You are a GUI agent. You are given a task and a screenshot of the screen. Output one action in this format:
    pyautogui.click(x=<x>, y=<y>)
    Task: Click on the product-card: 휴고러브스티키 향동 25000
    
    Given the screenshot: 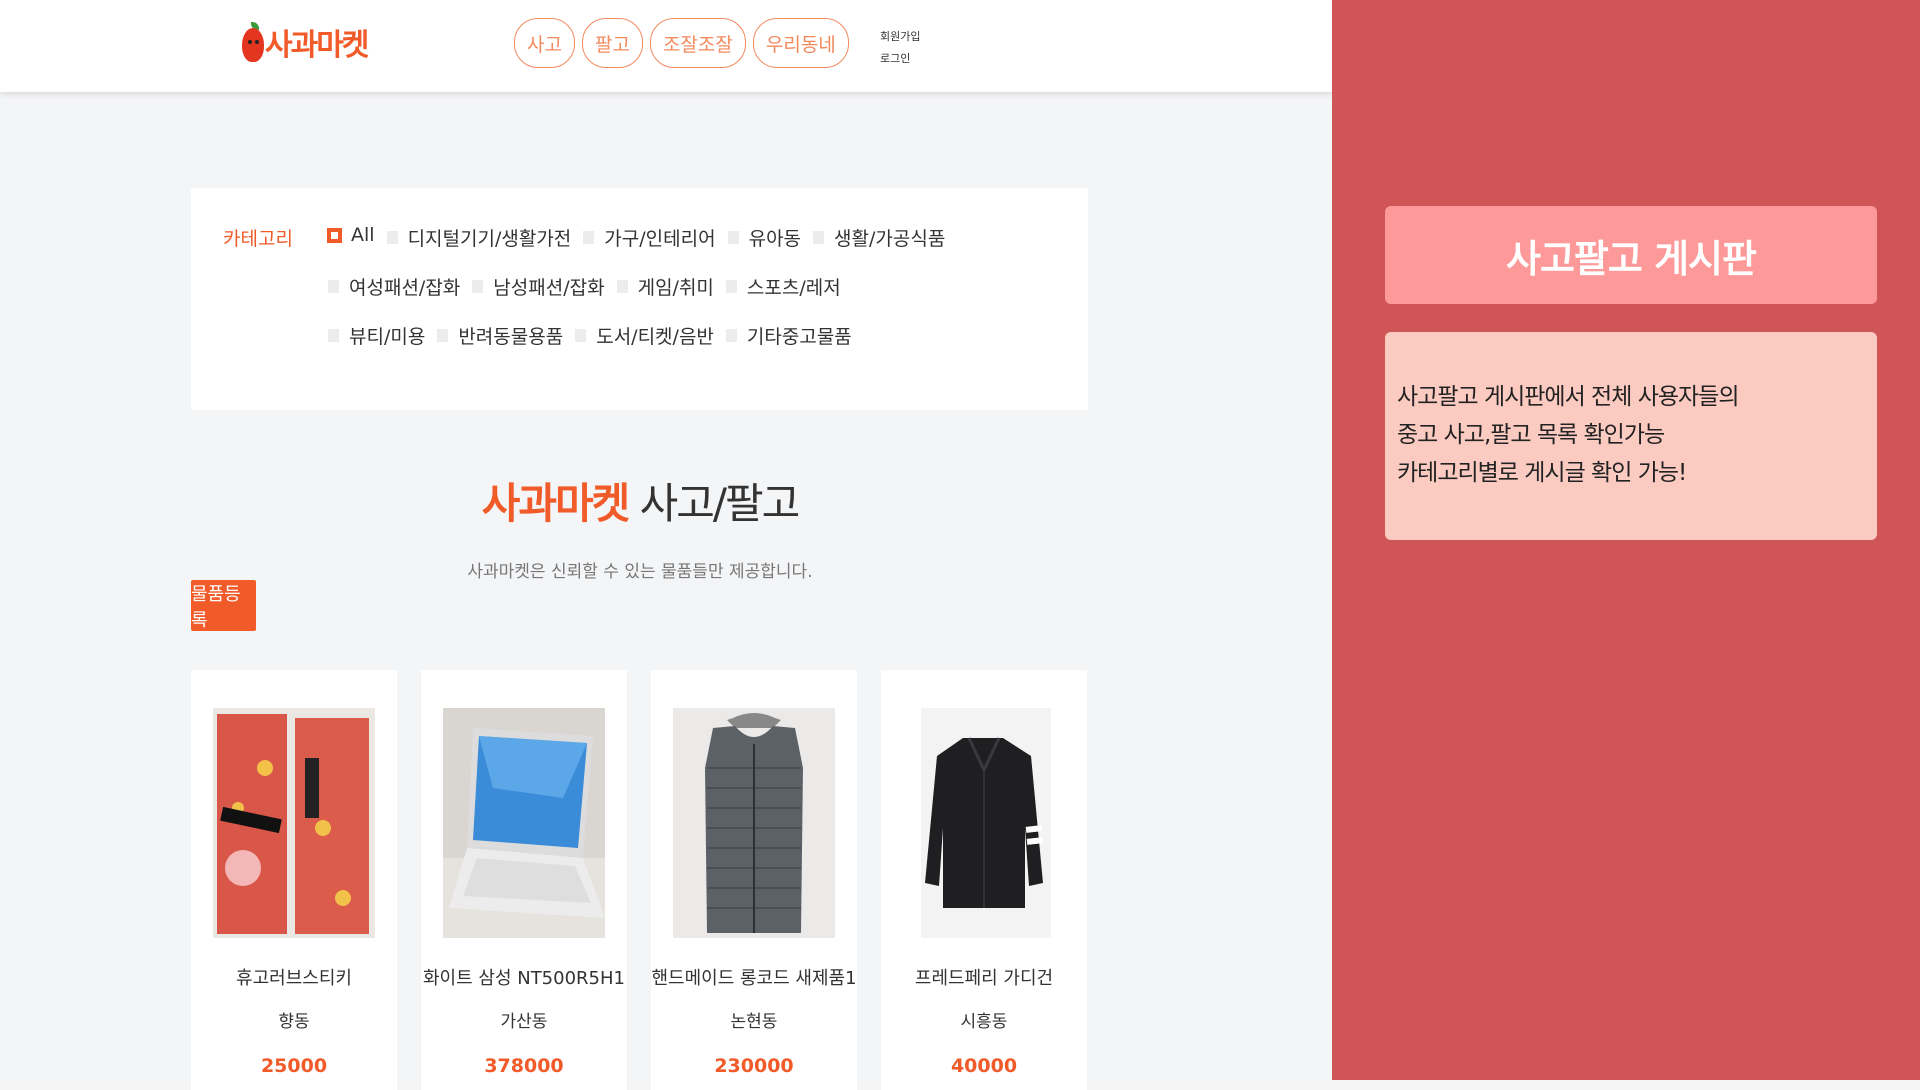 What is the action you would take?
    pyautogui.click(x=294, y=880)
    